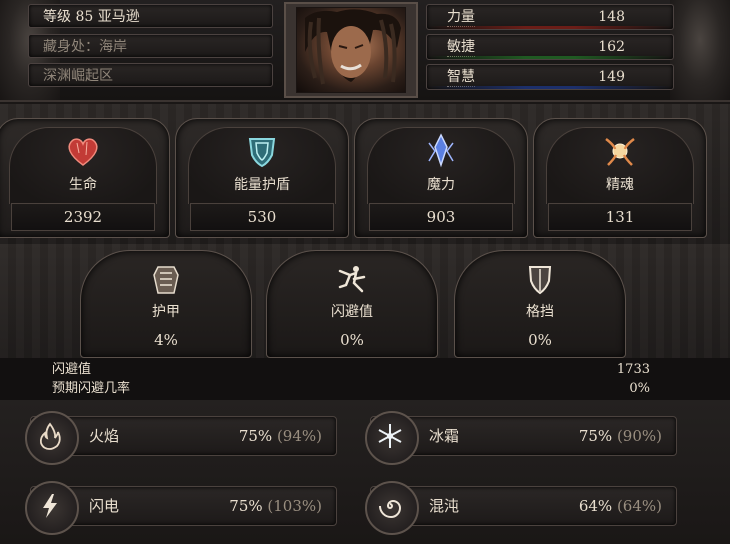 The height and width of the screenshot is (544, 730). Describe the element at coordinates (181, 508) in the screenshot. I see `resistance-lightning: 闪电 75% (103%)` at that location.